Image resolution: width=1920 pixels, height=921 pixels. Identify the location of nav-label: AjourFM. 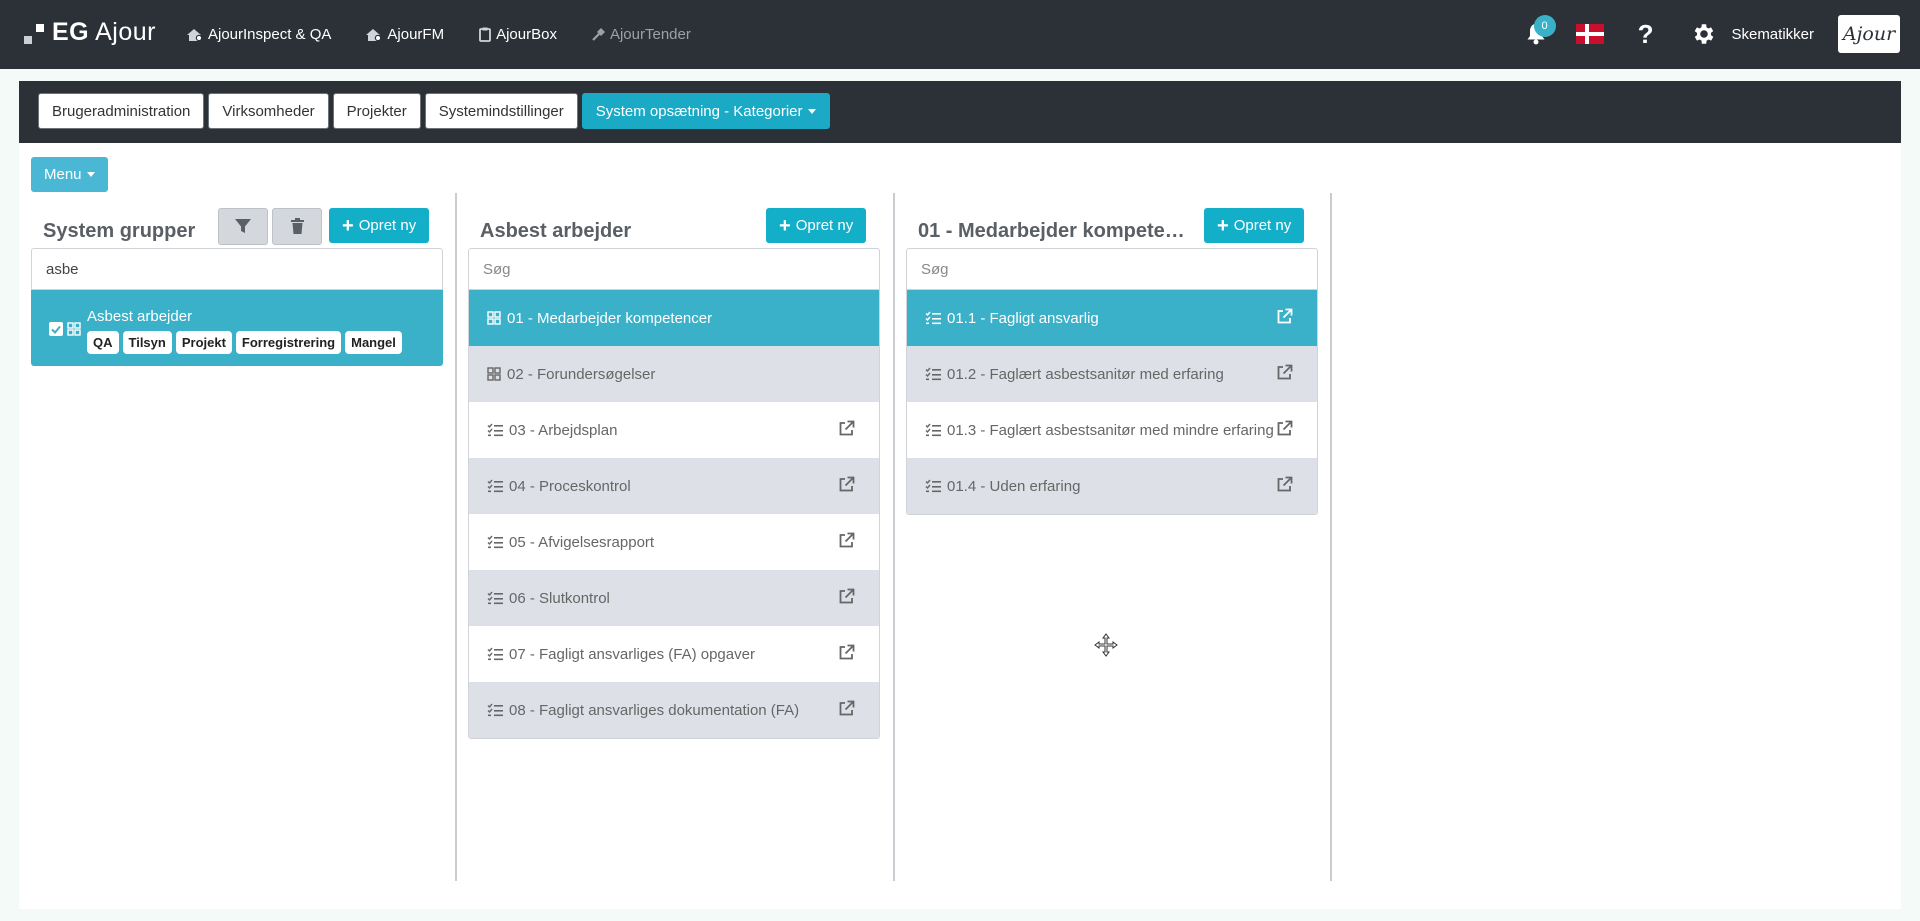
(416, 34).